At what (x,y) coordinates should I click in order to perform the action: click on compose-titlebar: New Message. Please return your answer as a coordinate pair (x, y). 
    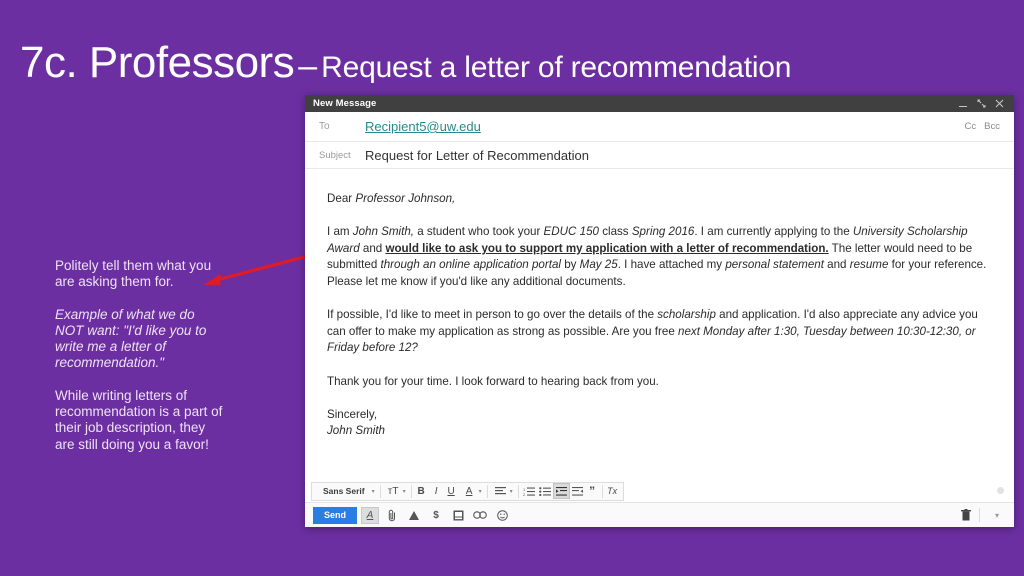
    Looking at the image, I should click on (659, 103).